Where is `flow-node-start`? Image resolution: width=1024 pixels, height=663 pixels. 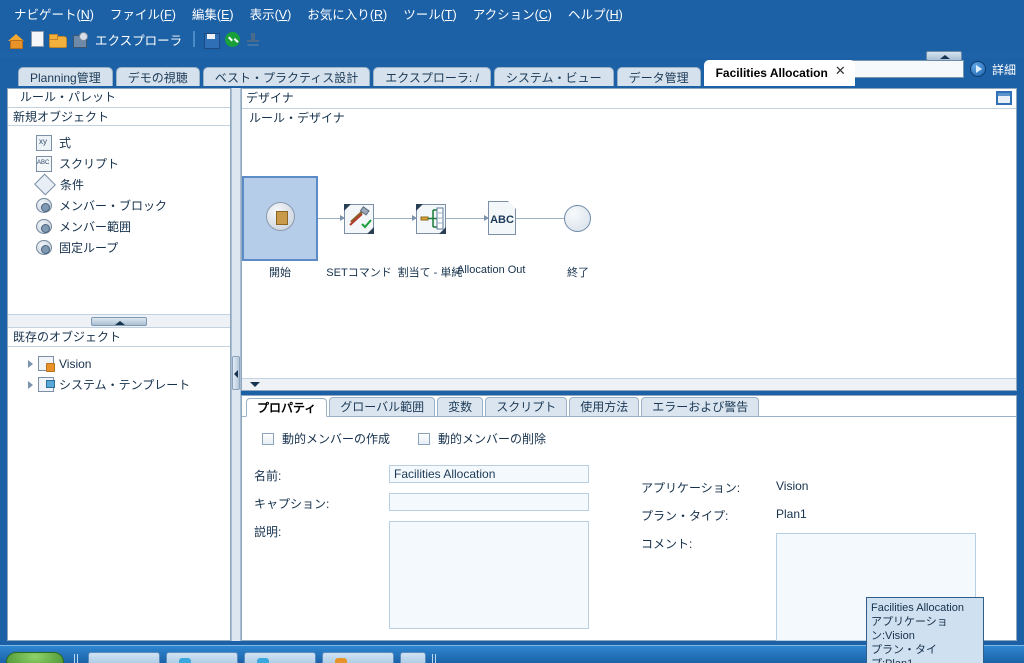 flow-node-start is located at coordinates (280, 218).